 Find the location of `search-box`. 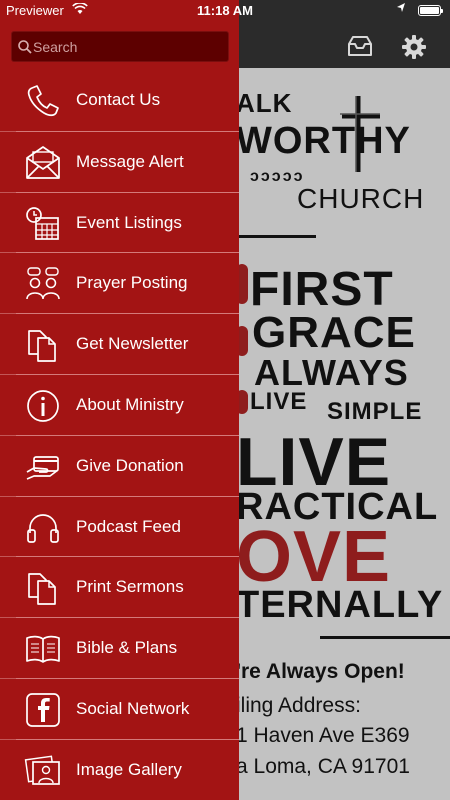

search-box is located at coordinates (120, 46).